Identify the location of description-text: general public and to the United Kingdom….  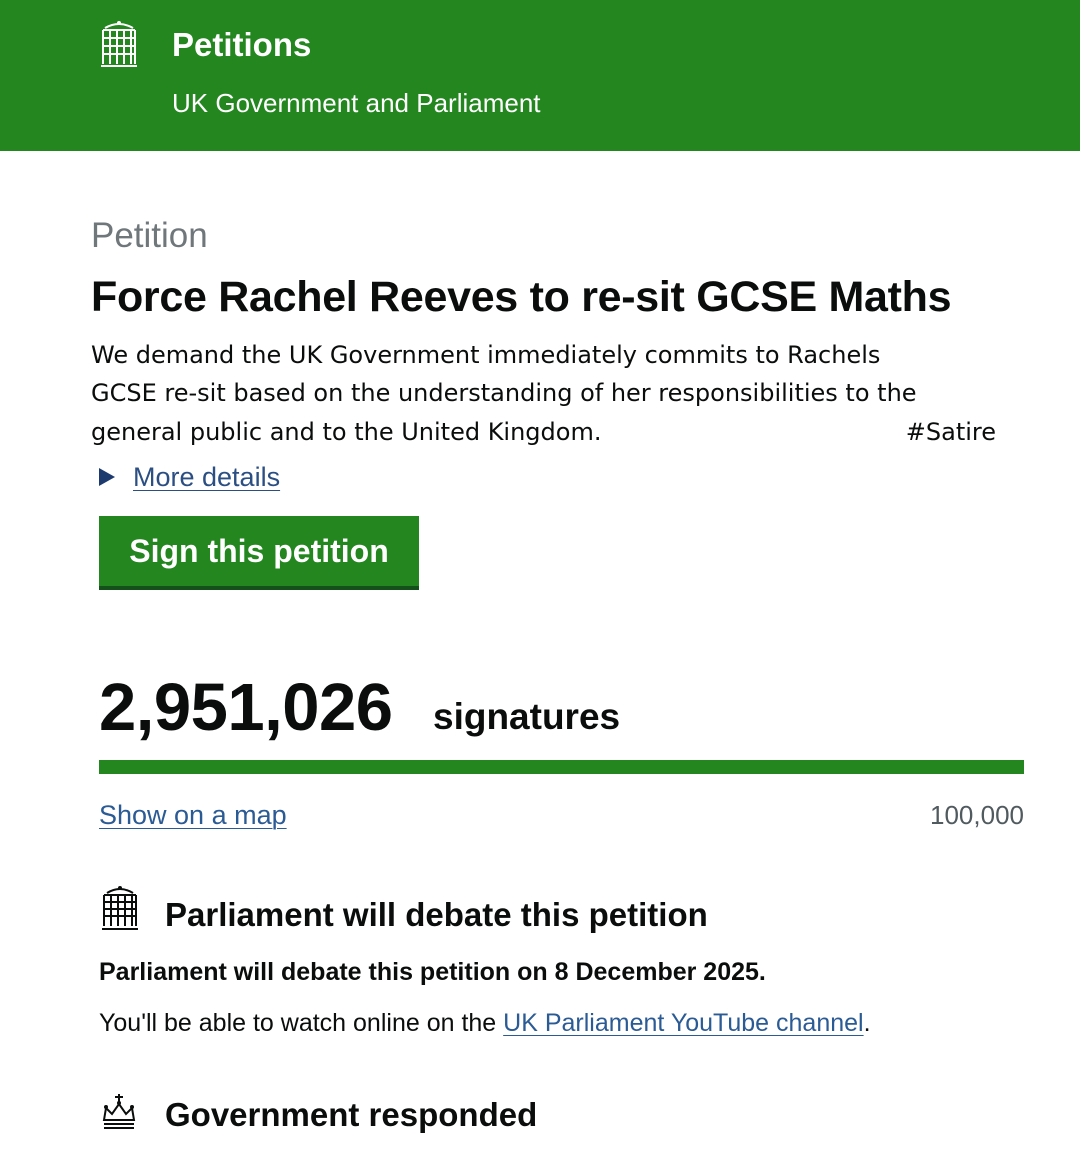
(346, 432).